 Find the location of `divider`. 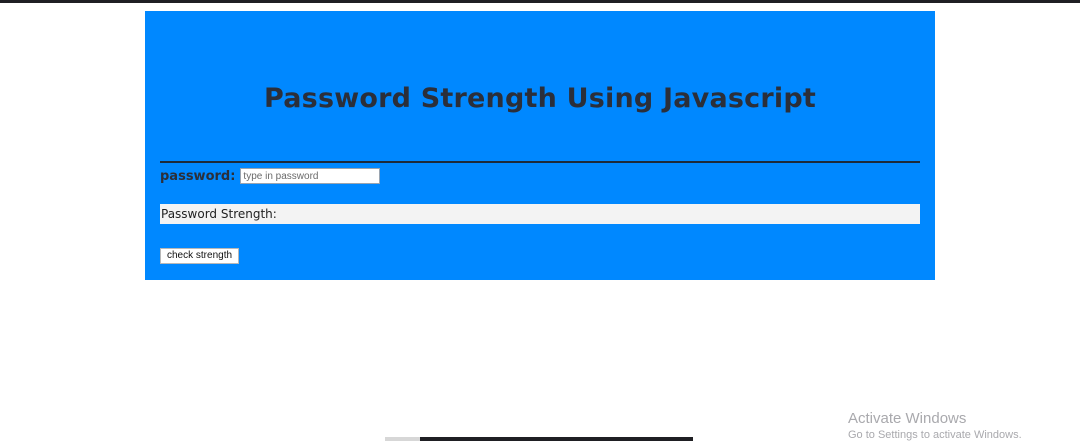

divider is located at coordinates (540, 162).